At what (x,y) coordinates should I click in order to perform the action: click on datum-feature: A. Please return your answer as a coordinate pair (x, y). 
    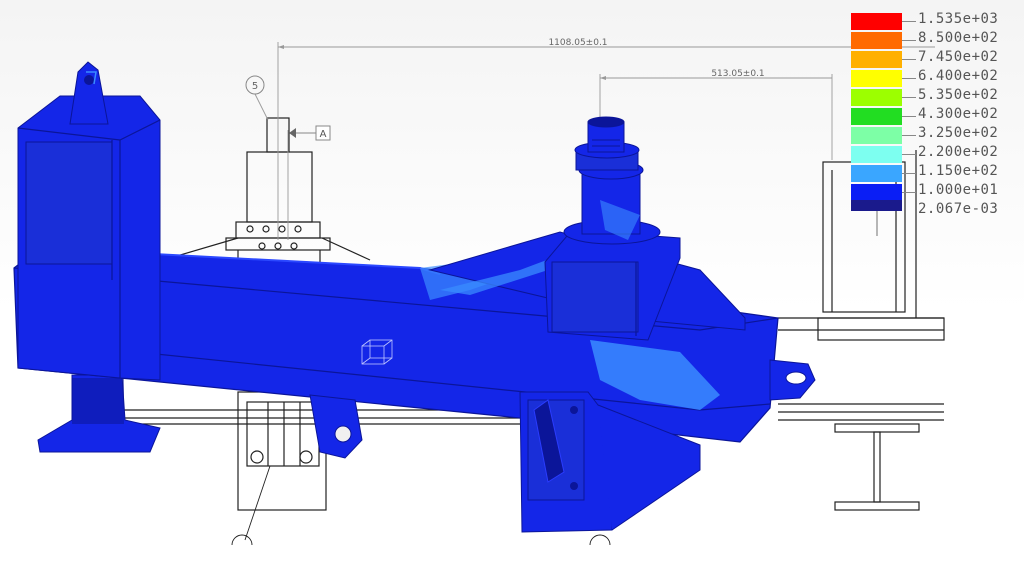
    Looking at the image, I should click on (310, 133).